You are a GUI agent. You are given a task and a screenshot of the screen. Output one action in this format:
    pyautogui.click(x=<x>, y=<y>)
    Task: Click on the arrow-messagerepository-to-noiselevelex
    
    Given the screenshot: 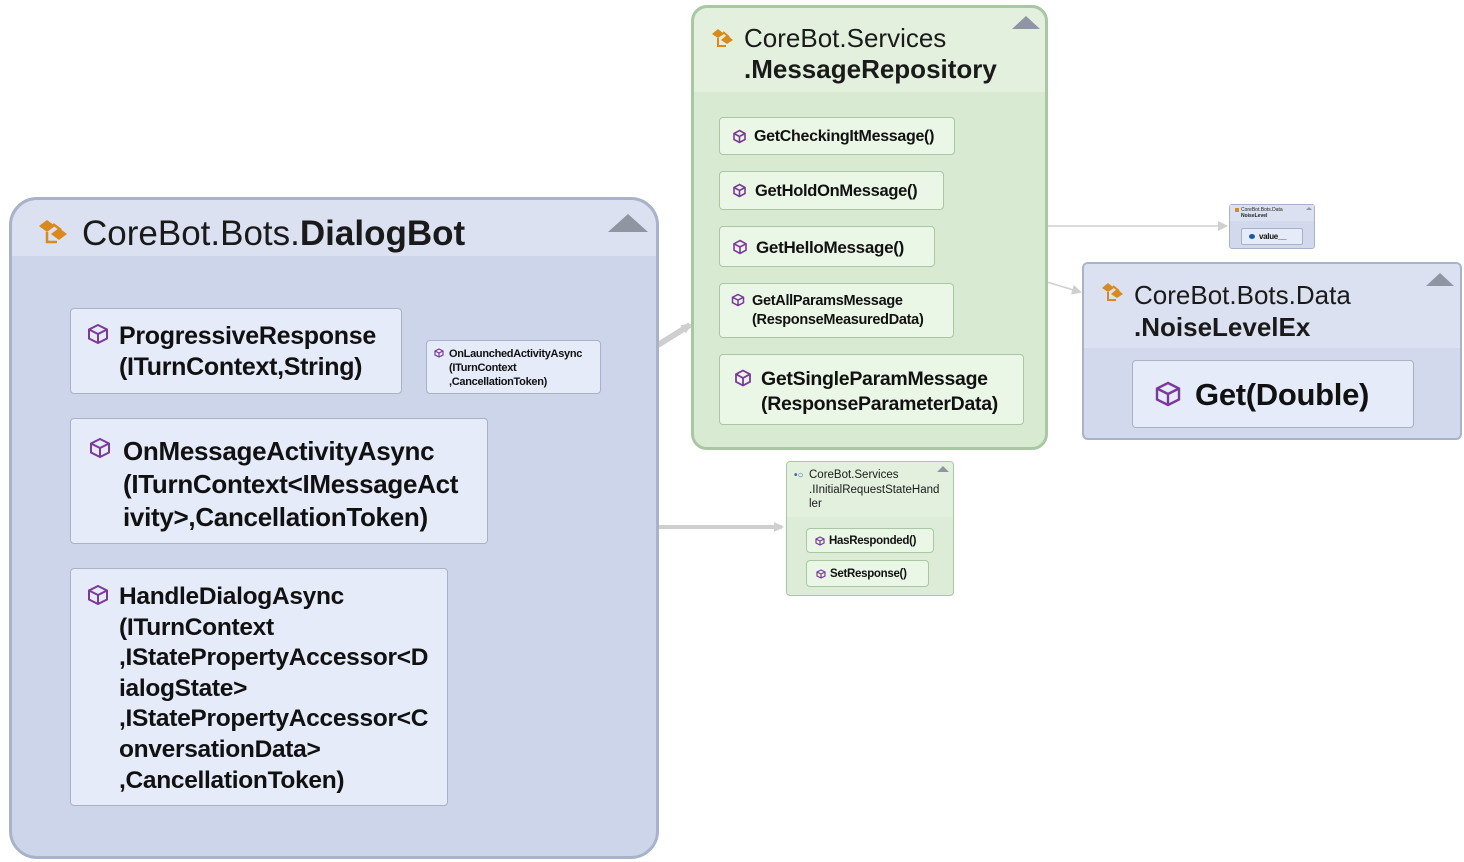 What is the action you would take?
    pyautogui.click(x=1064, y=288)
    